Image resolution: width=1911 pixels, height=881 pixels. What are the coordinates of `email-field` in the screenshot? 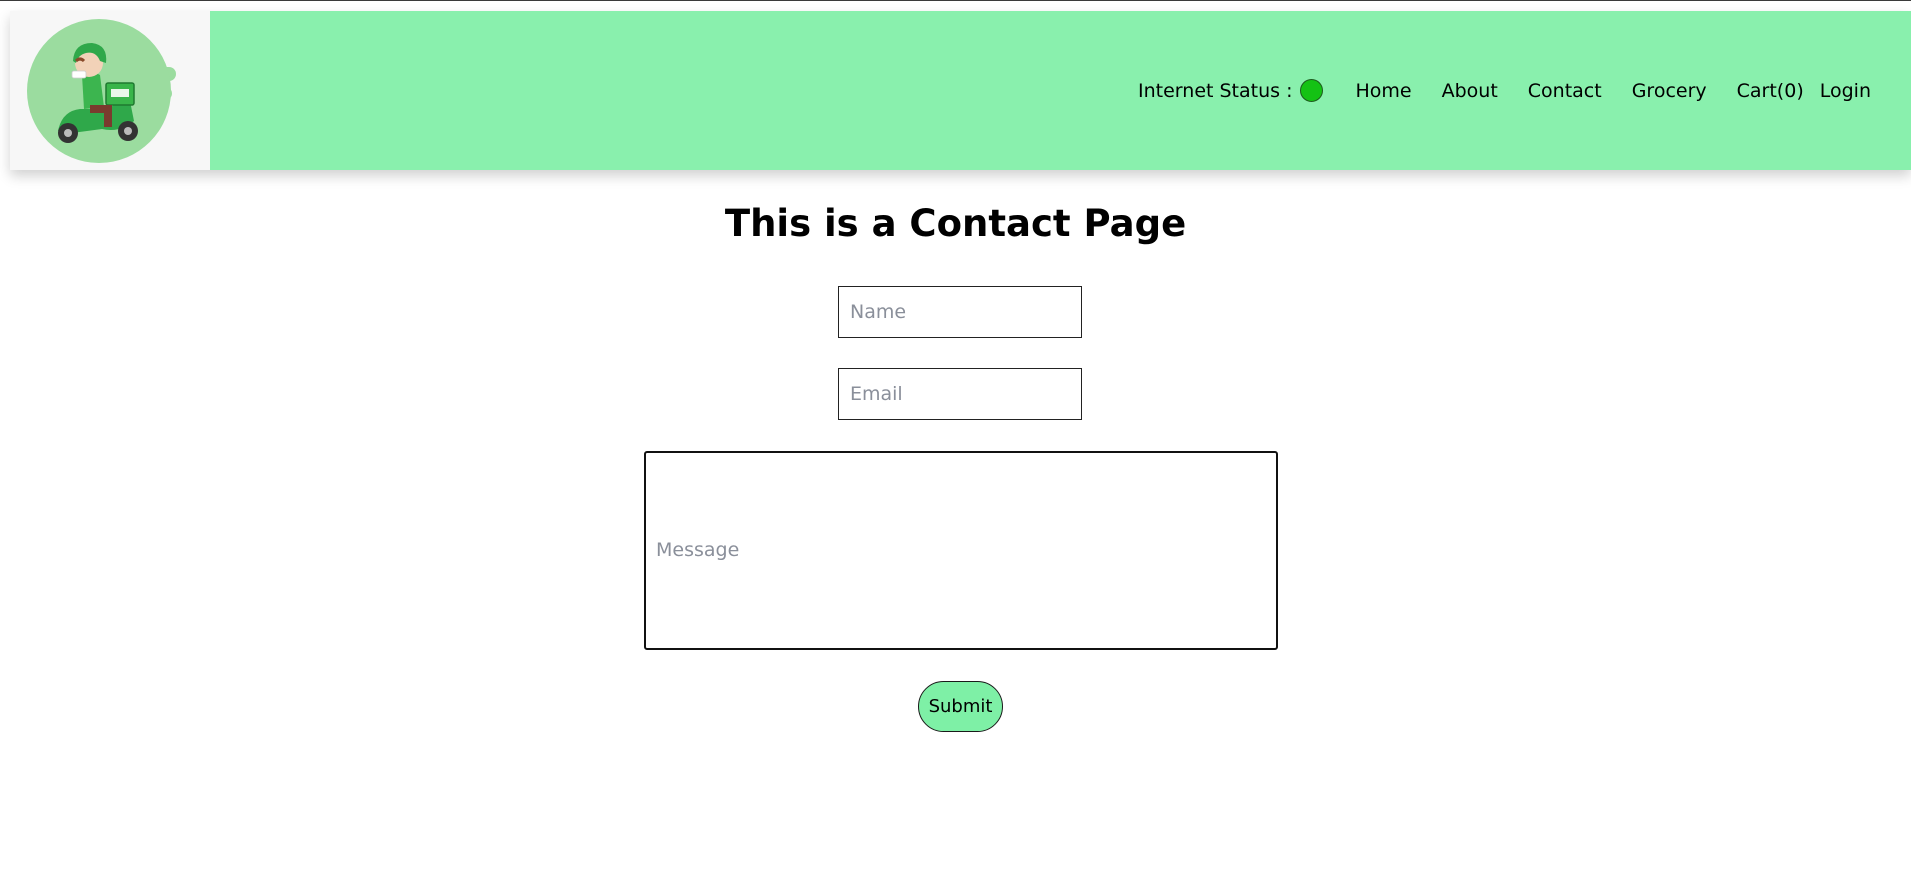 It's located at (960, 394).